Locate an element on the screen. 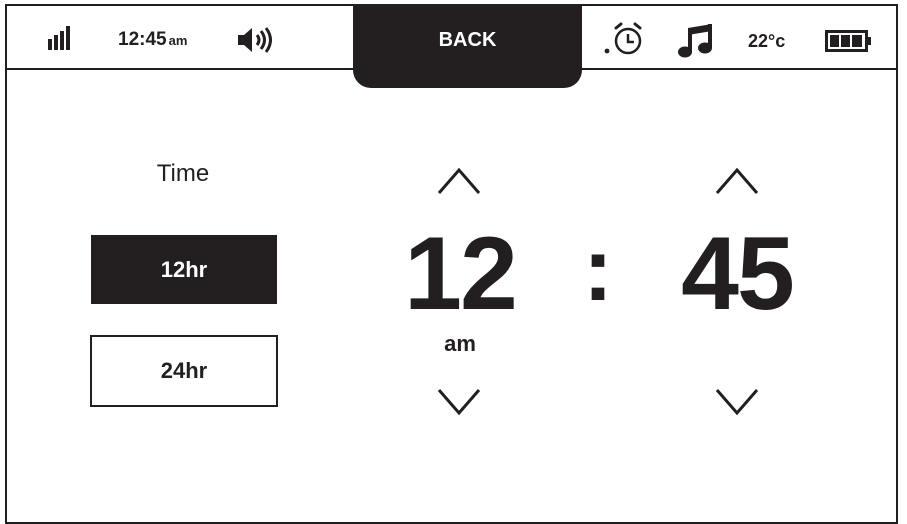  signal-icon is located at coordinates (61, 38).